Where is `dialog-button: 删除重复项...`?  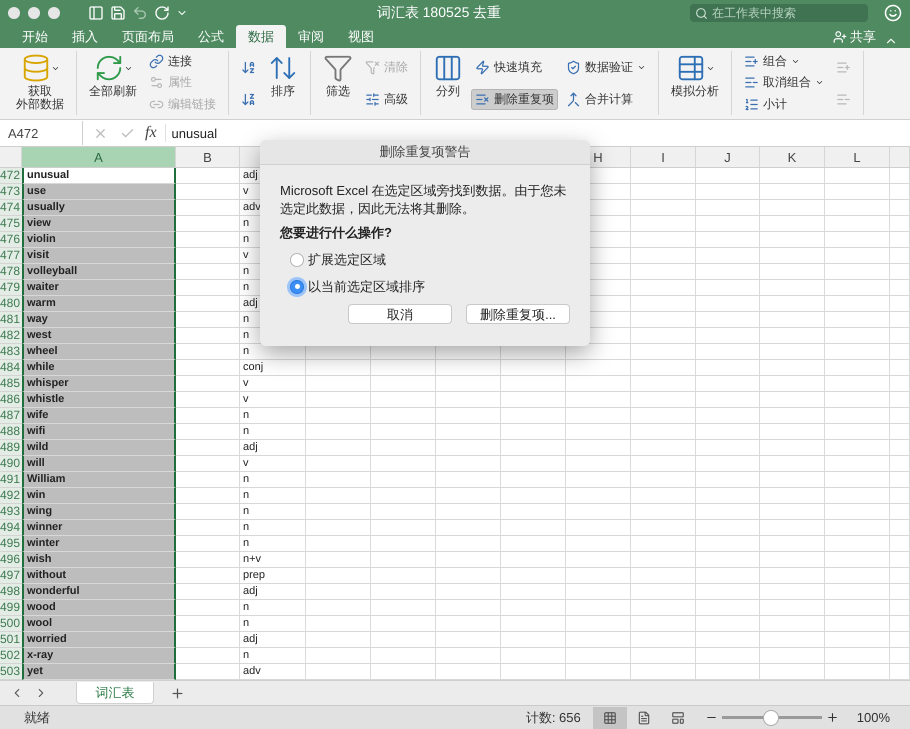 dialog-button: 删除重复项... is located at coordinates (518, 314).